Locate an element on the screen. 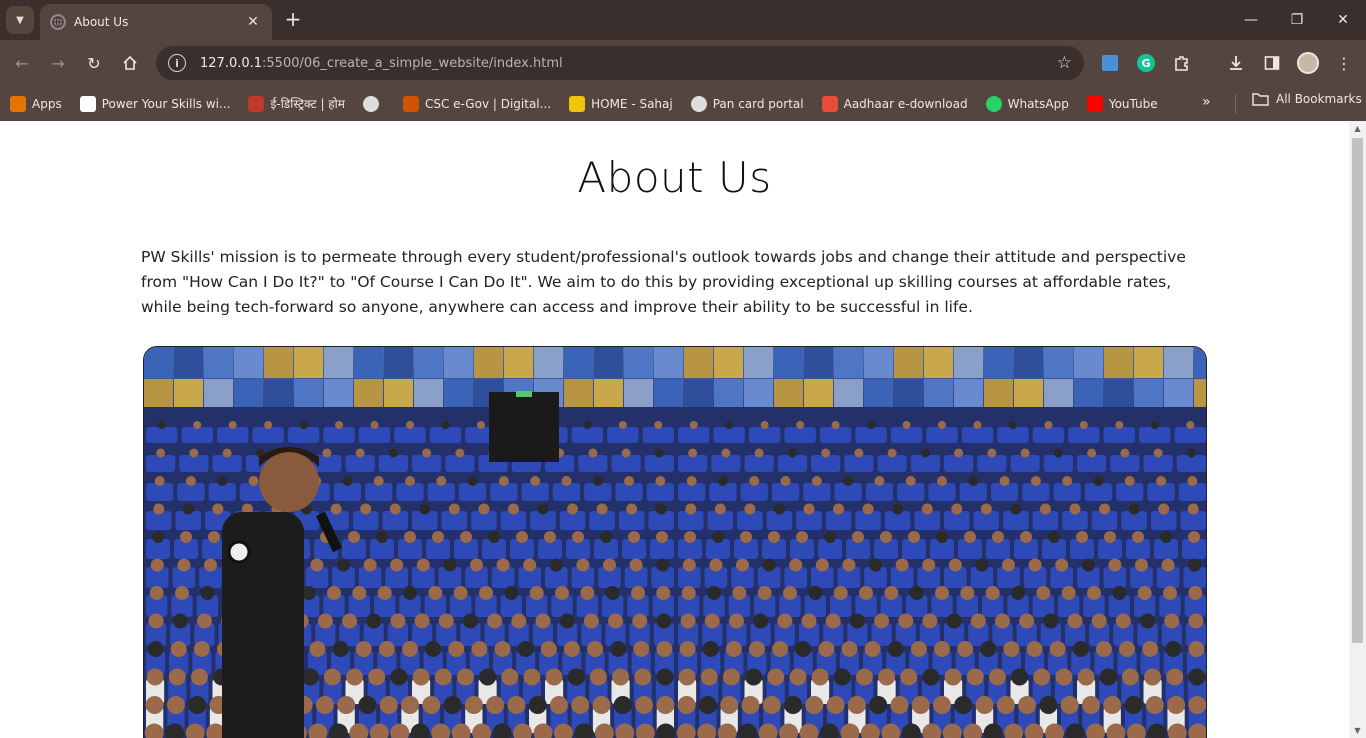 This screenshot has height=738, width=1366. bookmark-item: Apps is located at coordinates (36, 103).